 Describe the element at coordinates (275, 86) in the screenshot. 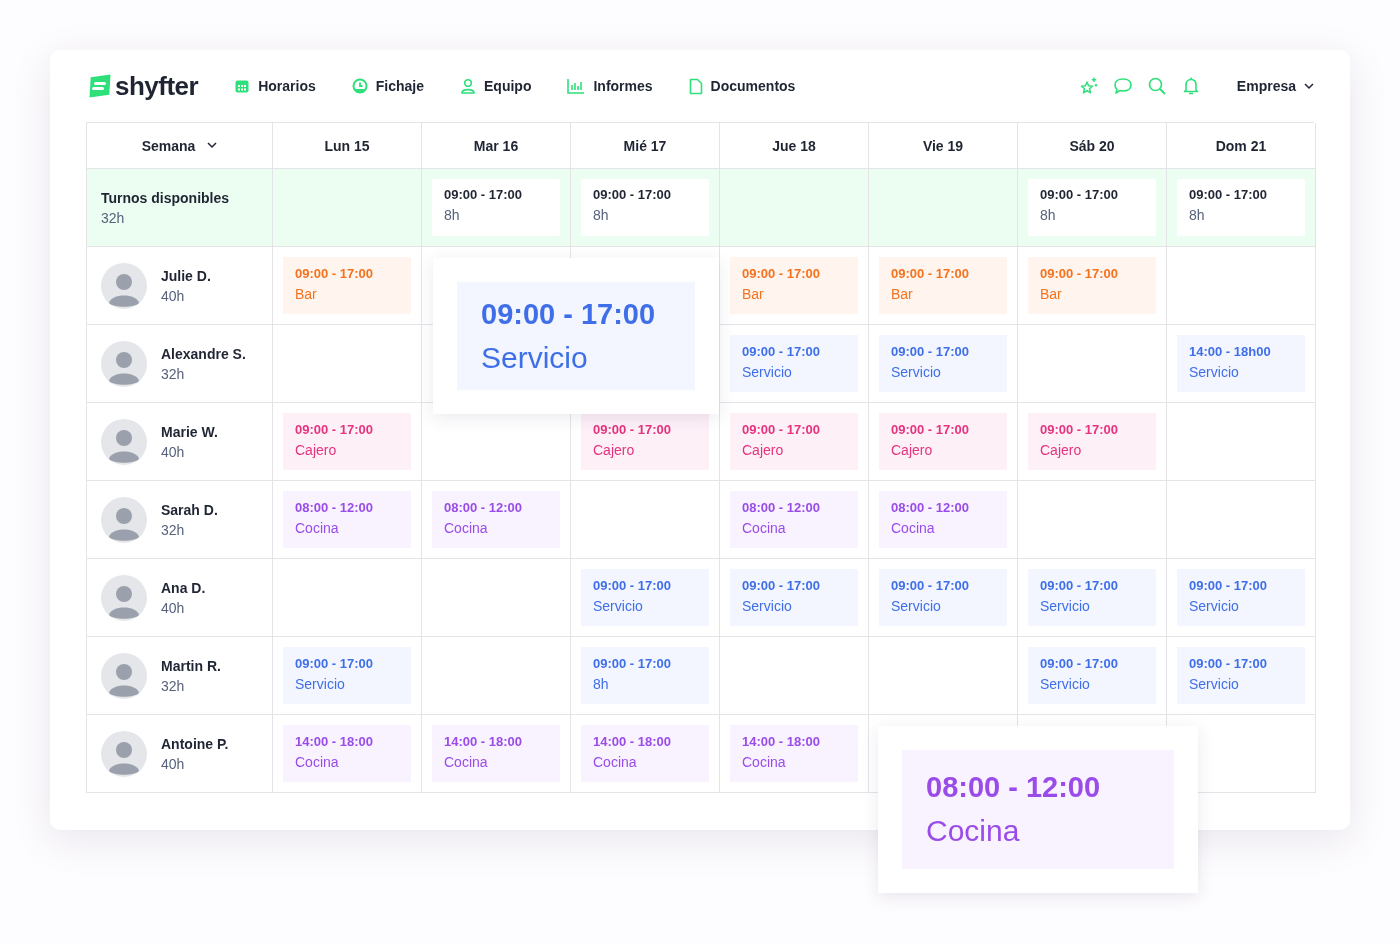

I see `nav-link: Horarios` at that location.